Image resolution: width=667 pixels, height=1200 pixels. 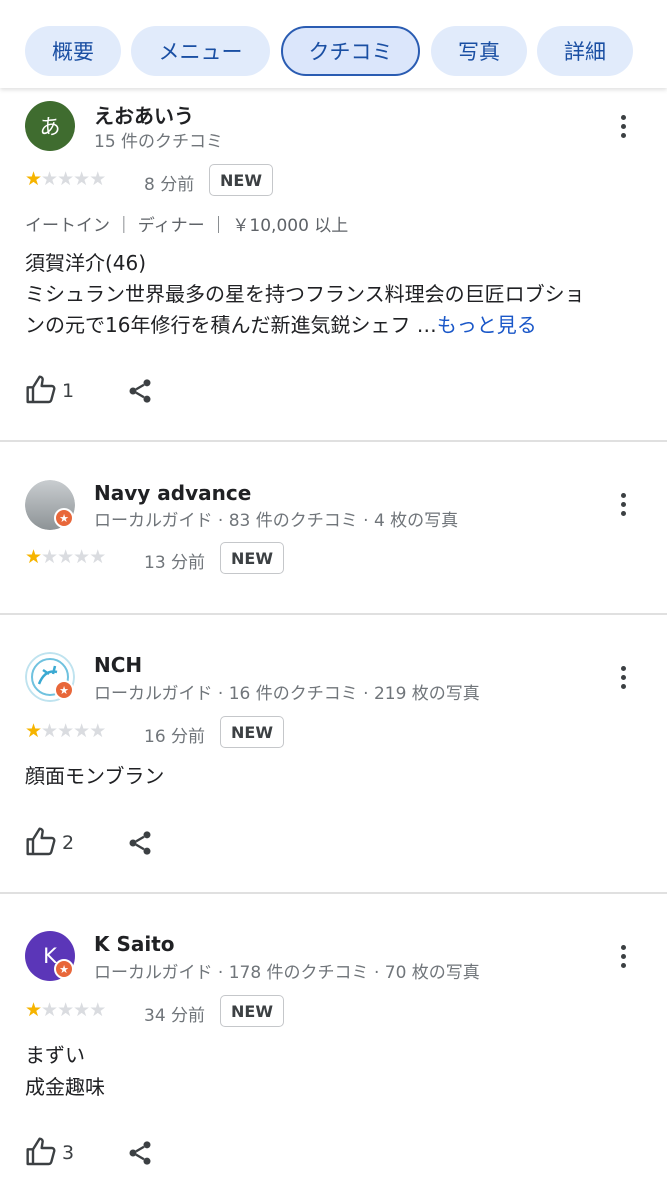 I want to click on avatar: あ, so click(x=50, y=126).